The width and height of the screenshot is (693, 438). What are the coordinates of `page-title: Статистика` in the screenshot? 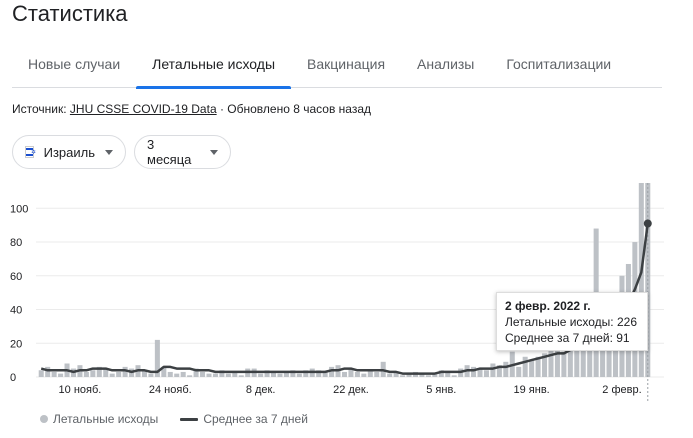 It's located at (70, 13).